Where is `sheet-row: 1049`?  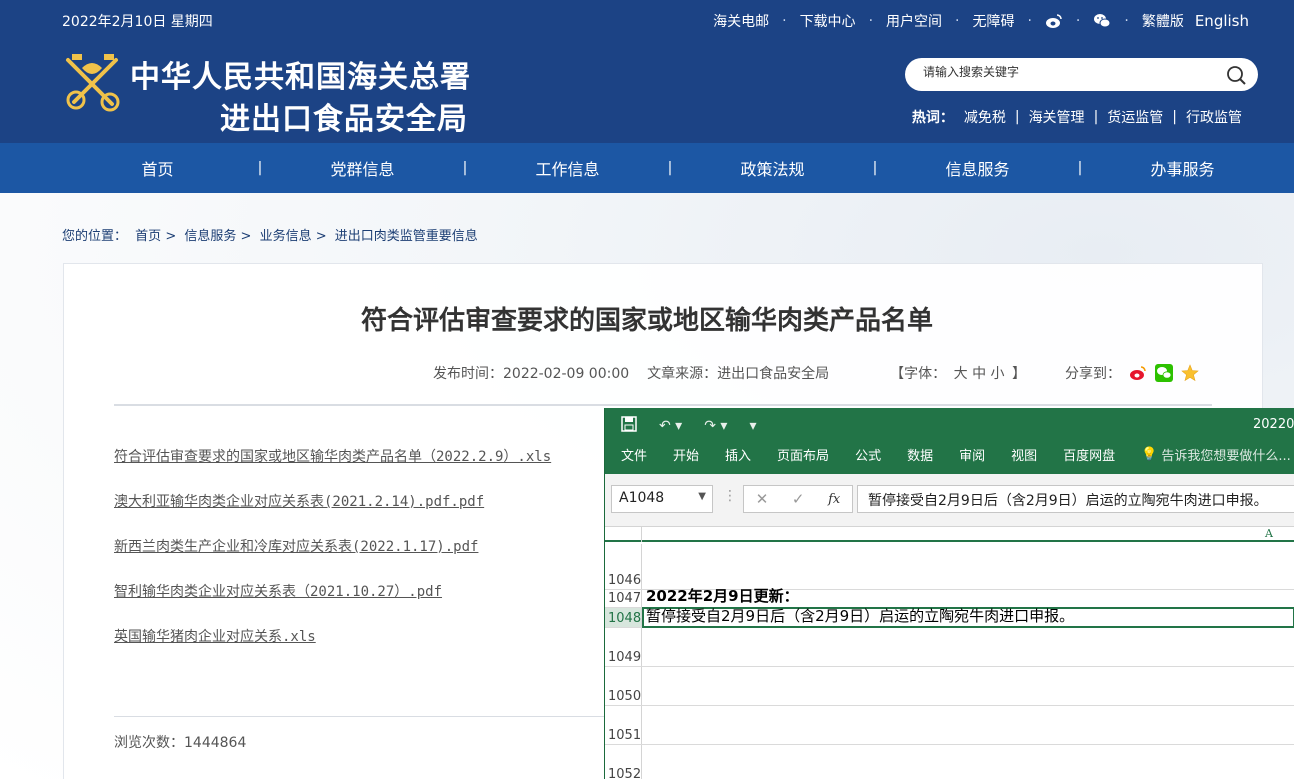
sheet-row: 1049 is located at coordinates (949, 647).